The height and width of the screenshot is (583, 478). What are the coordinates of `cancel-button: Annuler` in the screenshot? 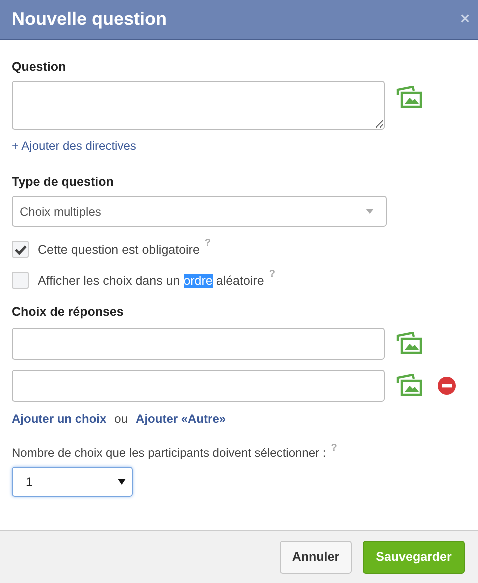 It's located at (316, 557).